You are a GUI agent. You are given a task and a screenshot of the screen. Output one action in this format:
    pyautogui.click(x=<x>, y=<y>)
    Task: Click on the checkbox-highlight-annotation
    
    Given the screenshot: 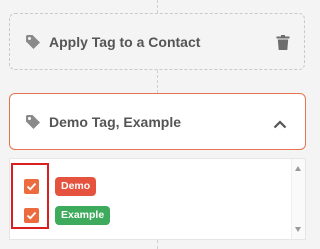 What is the action you would take?
    pyautogui.click(x=30, y=196)
    